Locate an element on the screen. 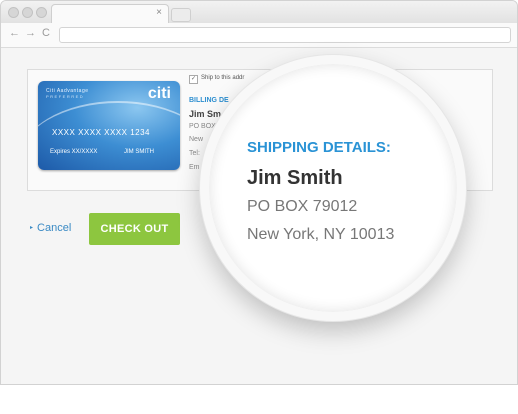  browser-toolbar: ← → C is located at coordinates (259, 35).